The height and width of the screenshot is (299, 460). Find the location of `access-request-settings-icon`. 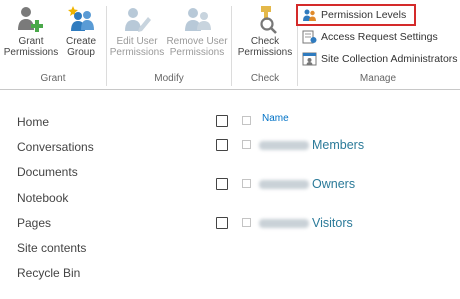

access-request-settings-icon is located at coordinates (309, 37).